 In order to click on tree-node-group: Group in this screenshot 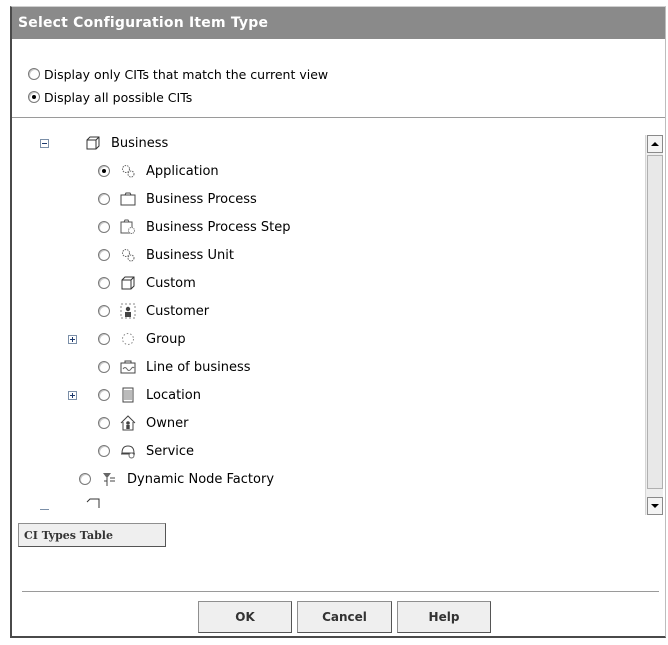, I will do `click(127, 339)`.